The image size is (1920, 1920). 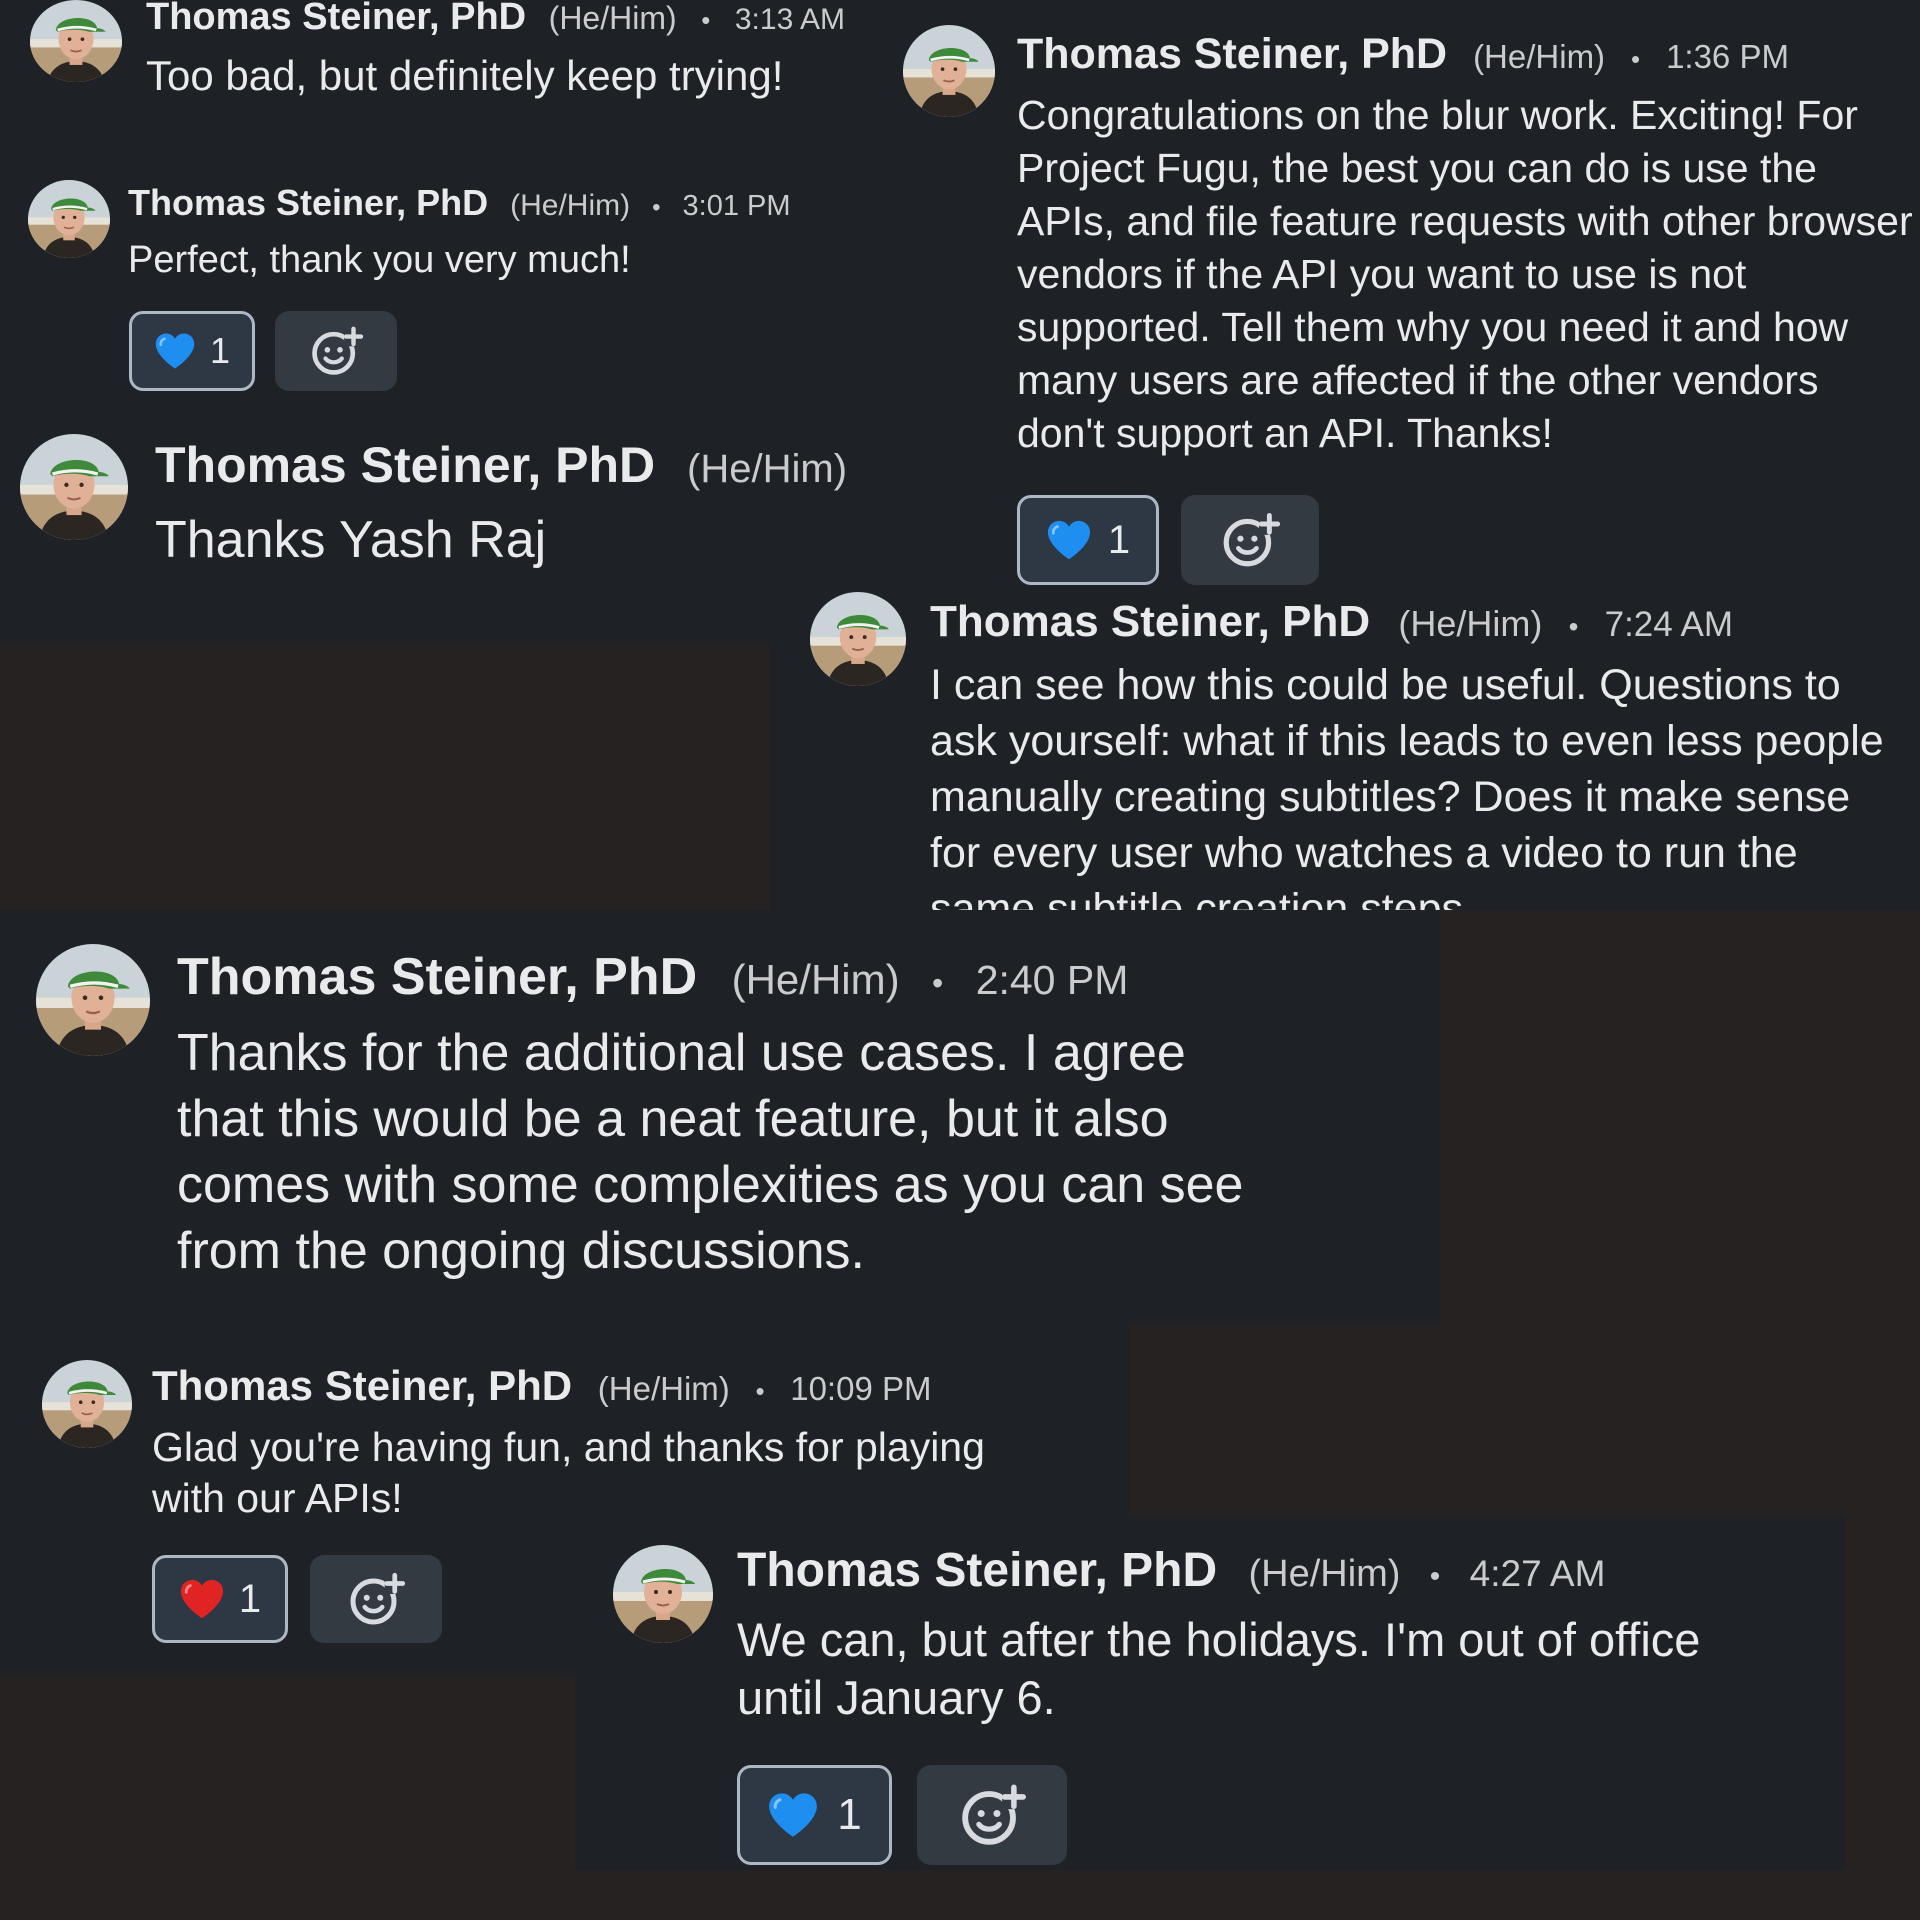 What do you see at coordinates (493, 205) in the screenshot?
I see `message-header: Thomas Steiner, PhD (He/Him) • 3:01 PM` at bounding box center [493, 205].